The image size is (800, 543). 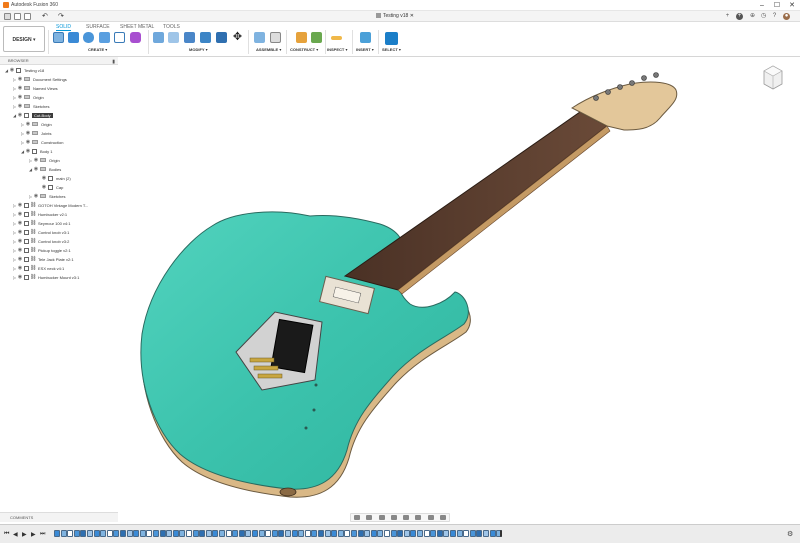 I want to click on new-component-icon, so click(x=259, y=37).